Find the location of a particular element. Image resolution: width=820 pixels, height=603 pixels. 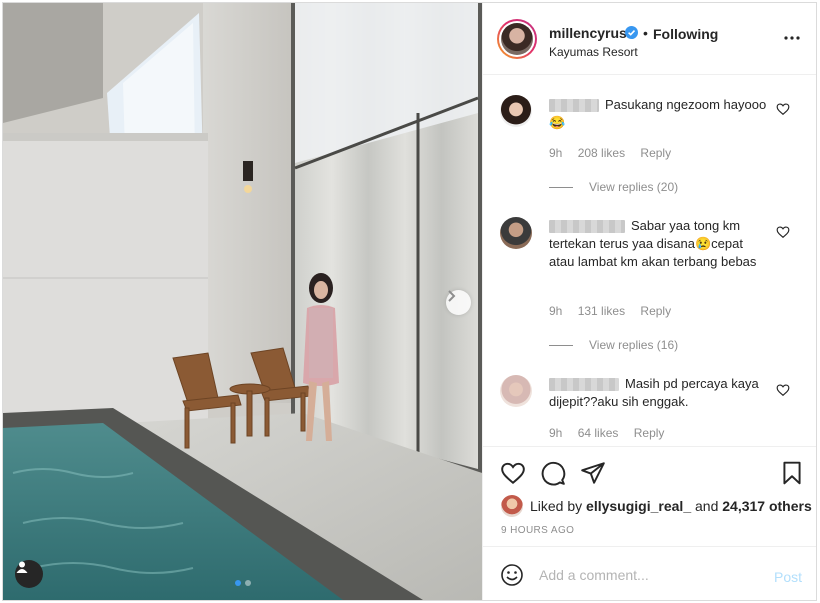

author-avatar is located at coordinates (517, 39).